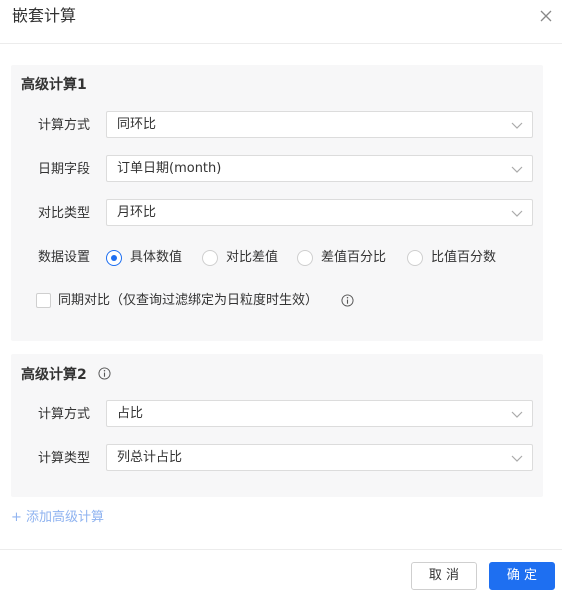 The width and height of the screenshot is (562, 592). I want to click on calc-type-select: 列总计占比, so click(319, 457).